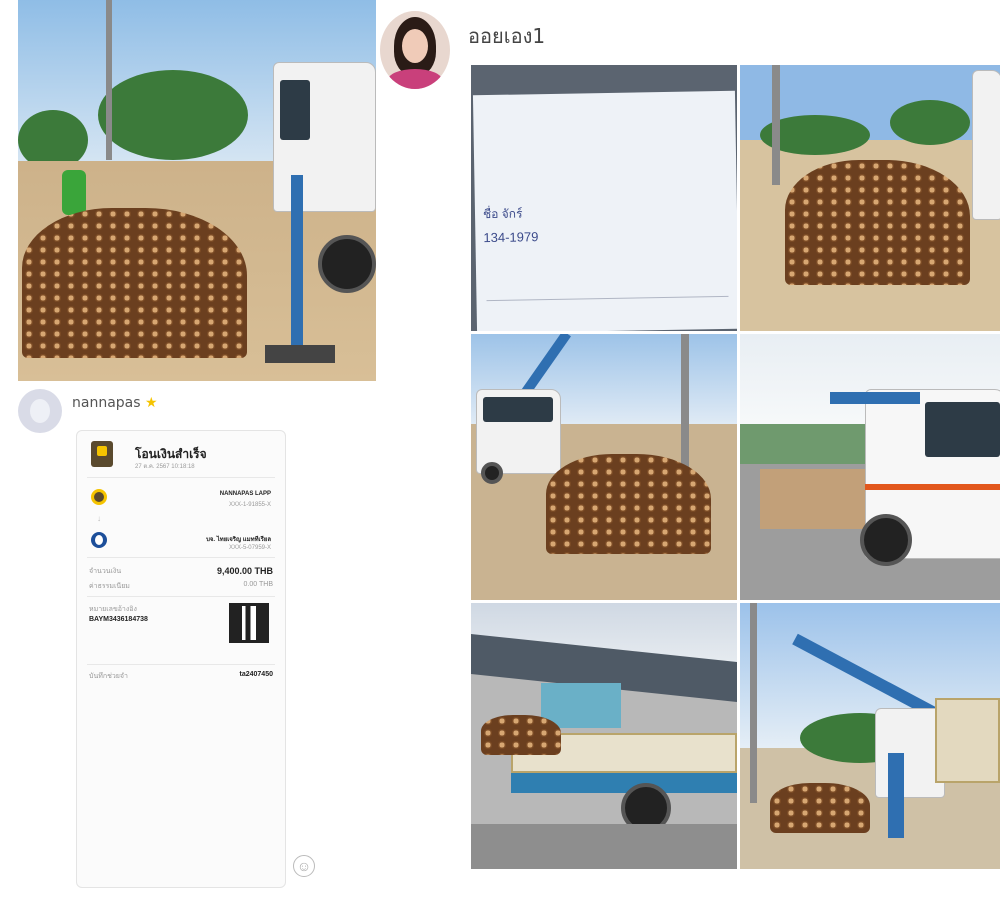 This screenshot has height=909, width=1000. I want to click on crane-boom, so click(875, 398).